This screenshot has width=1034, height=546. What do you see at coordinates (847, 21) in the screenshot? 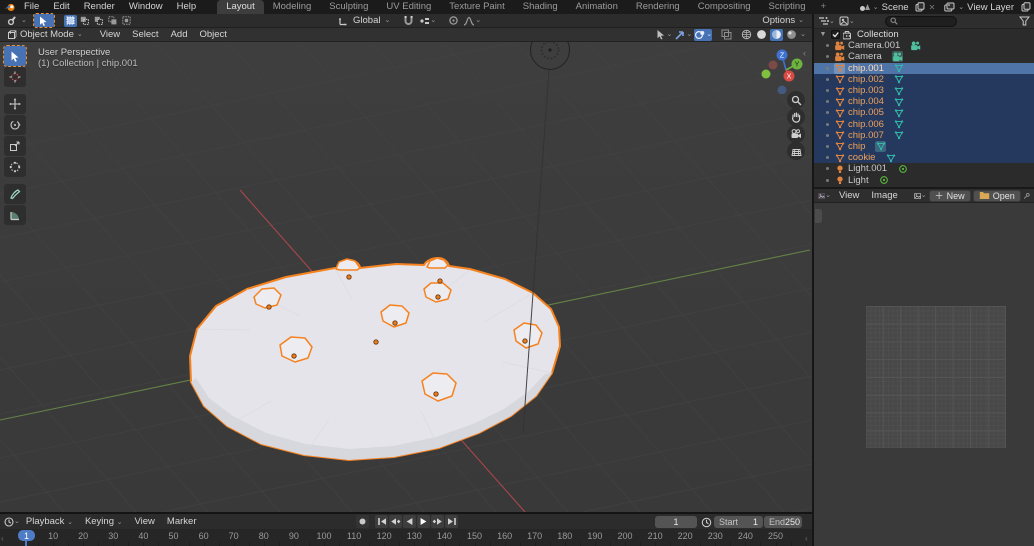
I see `outliner-id-type-dropdown: ⌄` at bounding box center [847, 21].